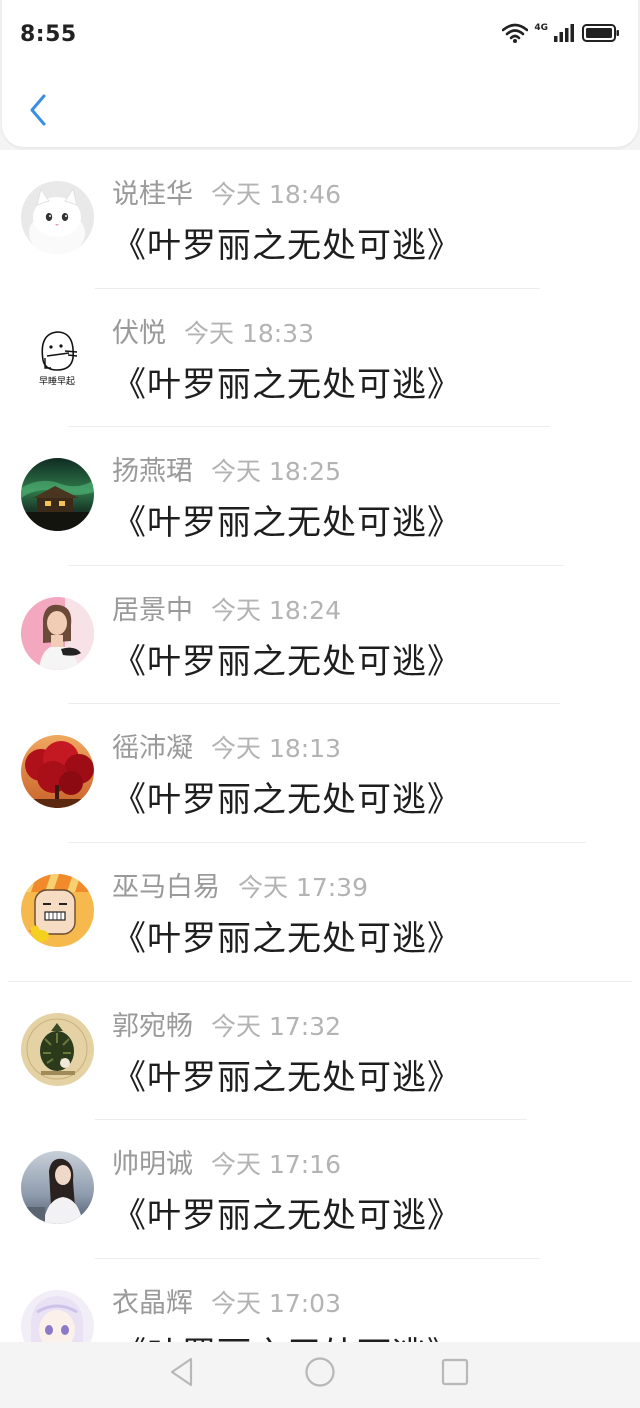  I want to click on nav-back-button, so click(182, 1374).